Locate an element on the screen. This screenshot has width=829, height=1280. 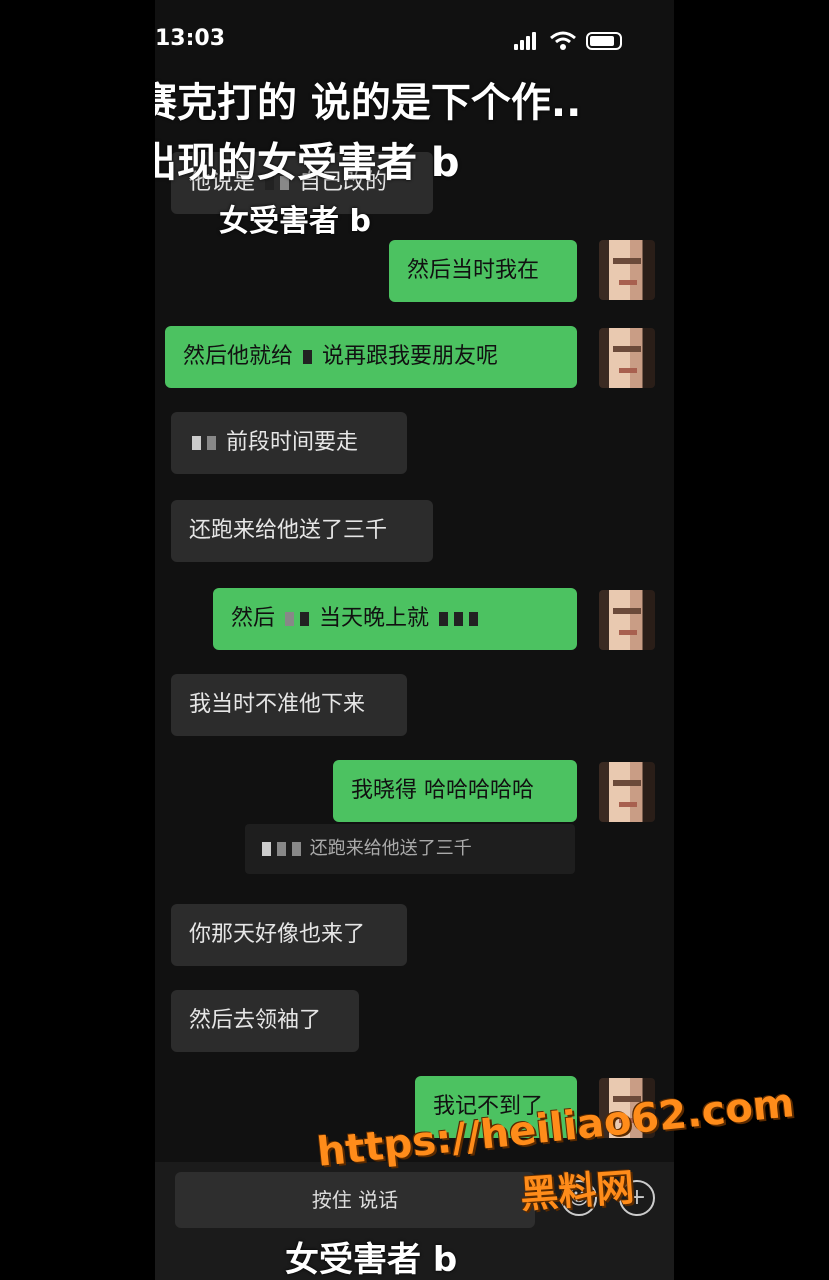
message-sent: 然后 当天晚上就 is located at coordinates (395, 619).